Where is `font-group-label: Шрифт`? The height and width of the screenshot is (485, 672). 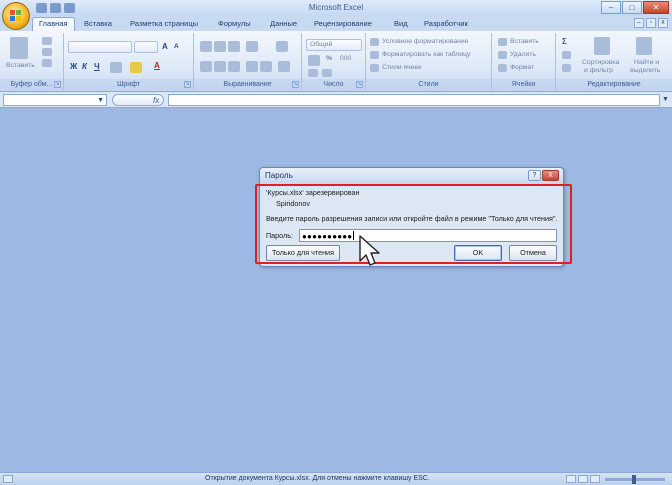
font-group-label: Шрифт is located at coordinates (128, 84).